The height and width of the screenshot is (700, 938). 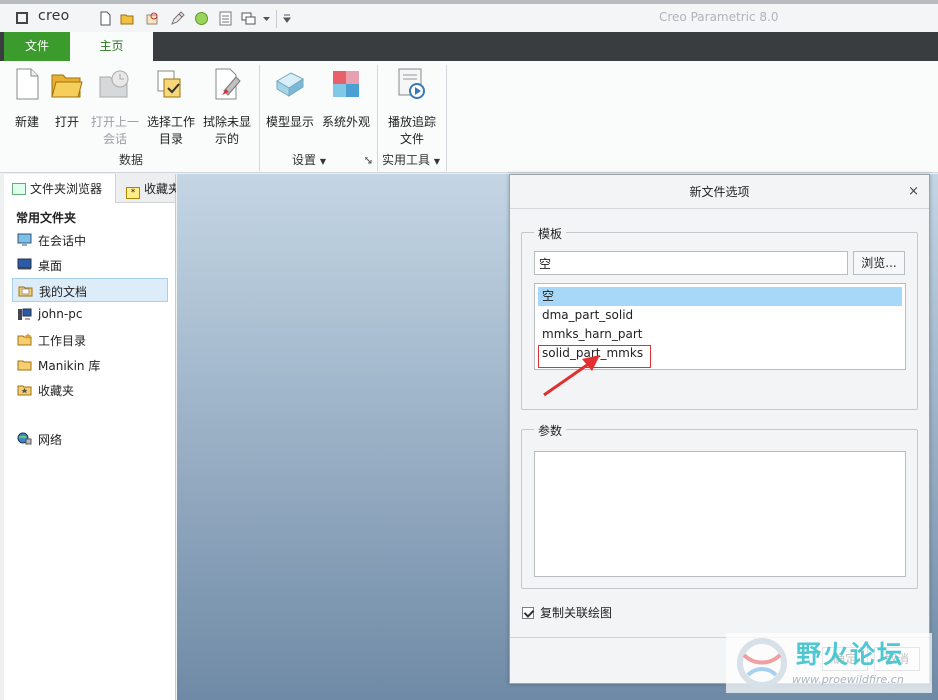 What do you see at coordinates (90, 240) in the screenshot?
I see `nav-item-in-session: 在会话中` at bounding box center [90, 240].